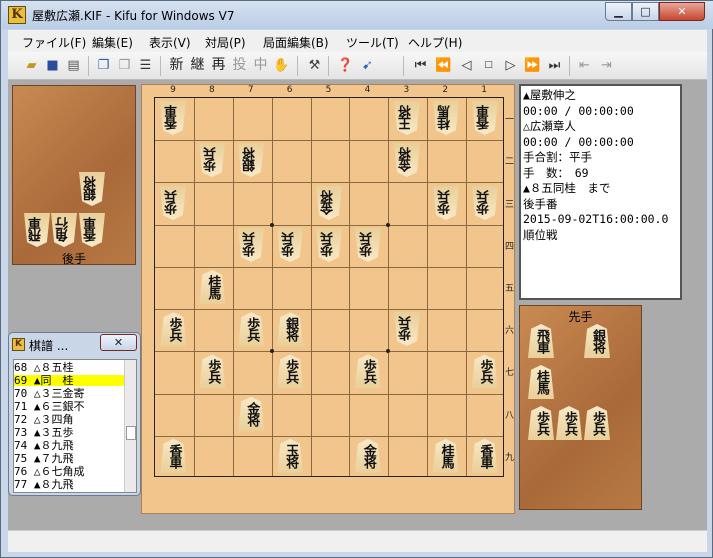 This screenshot has height=558, width=713. What do you see at coordinates (225, 42) in the screenshot?
I see `menu-game: 対局(P)` at bounding box center [225, 42].